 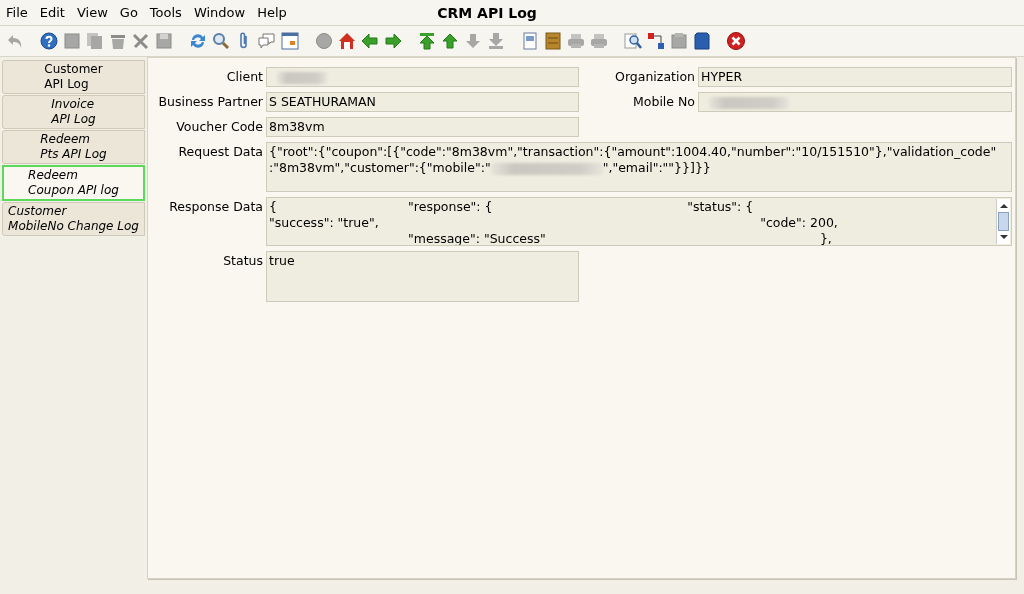 What do you see at coordinates (216, 206) in the screenshot?
I see `field-label: Response Data` at bounding box center [216, 206].